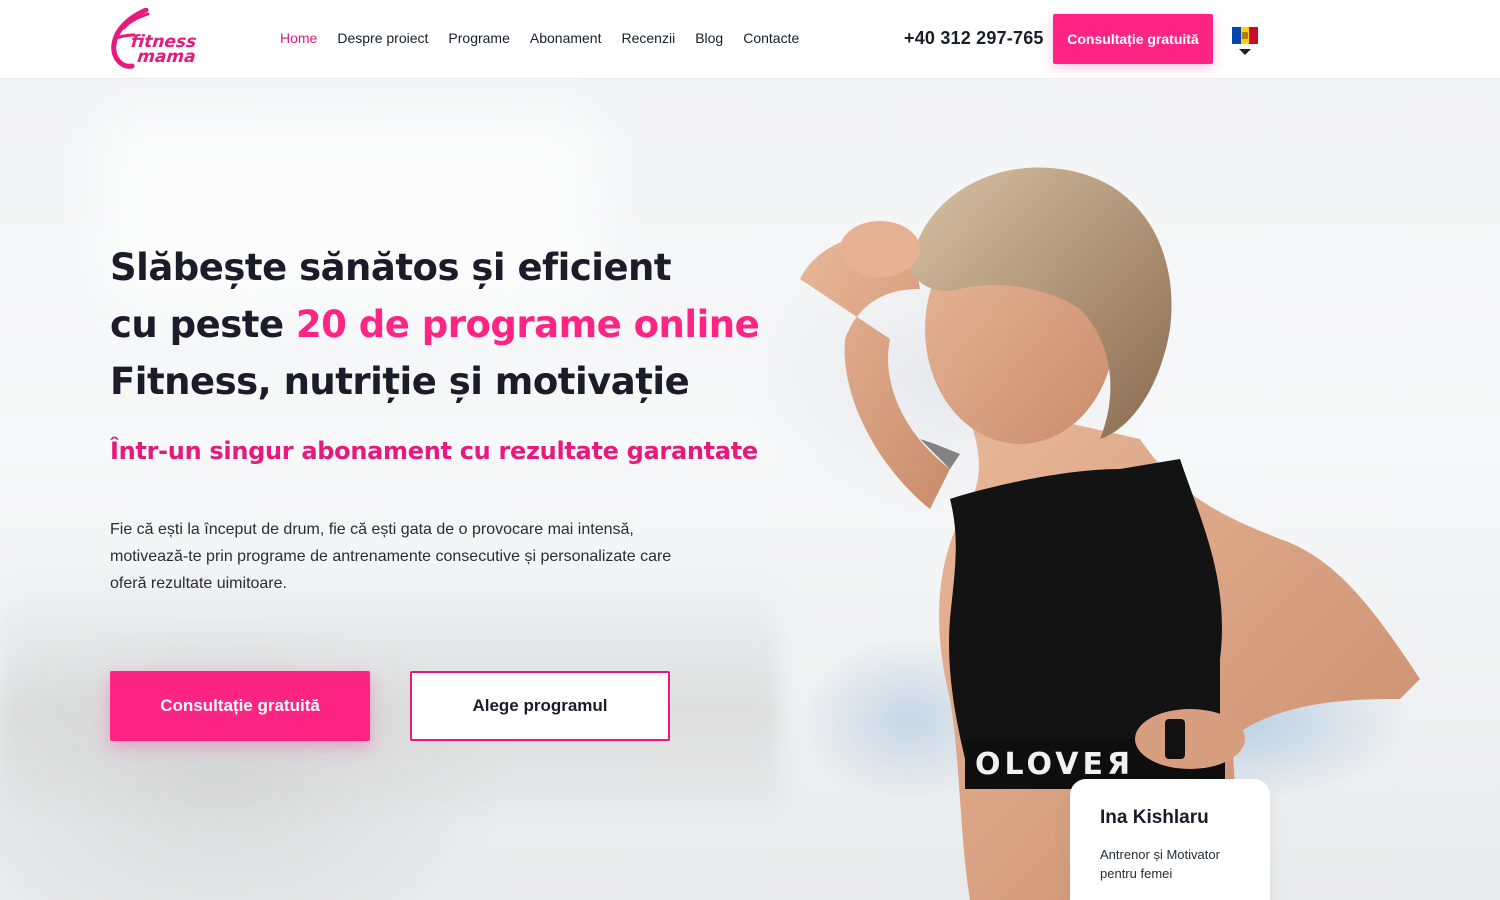  I want to click on nav-recenzii: Recenzii, so click(648, 38).